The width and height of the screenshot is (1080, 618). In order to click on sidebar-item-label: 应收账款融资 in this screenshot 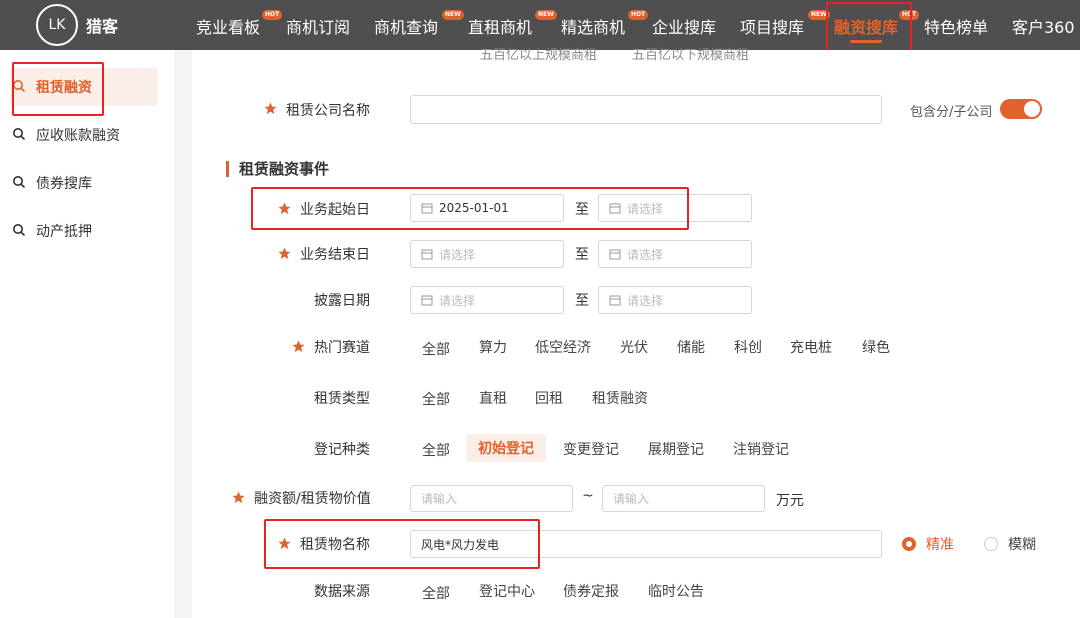, I will do `click(78, 136)`.